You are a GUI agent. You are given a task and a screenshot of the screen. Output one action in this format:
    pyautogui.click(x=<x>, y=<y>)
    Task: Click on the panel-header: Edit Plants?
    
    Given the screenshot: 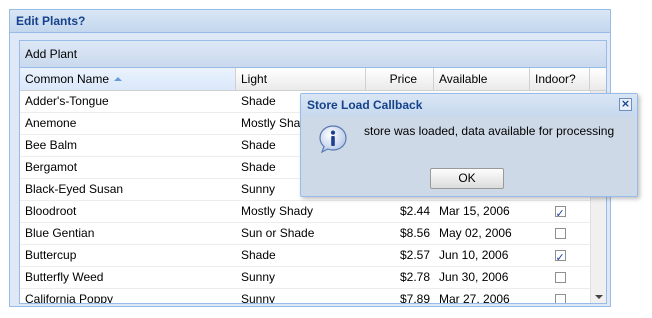 What is the action you would take?
    pyautogui.click(x=310, y=21)
    